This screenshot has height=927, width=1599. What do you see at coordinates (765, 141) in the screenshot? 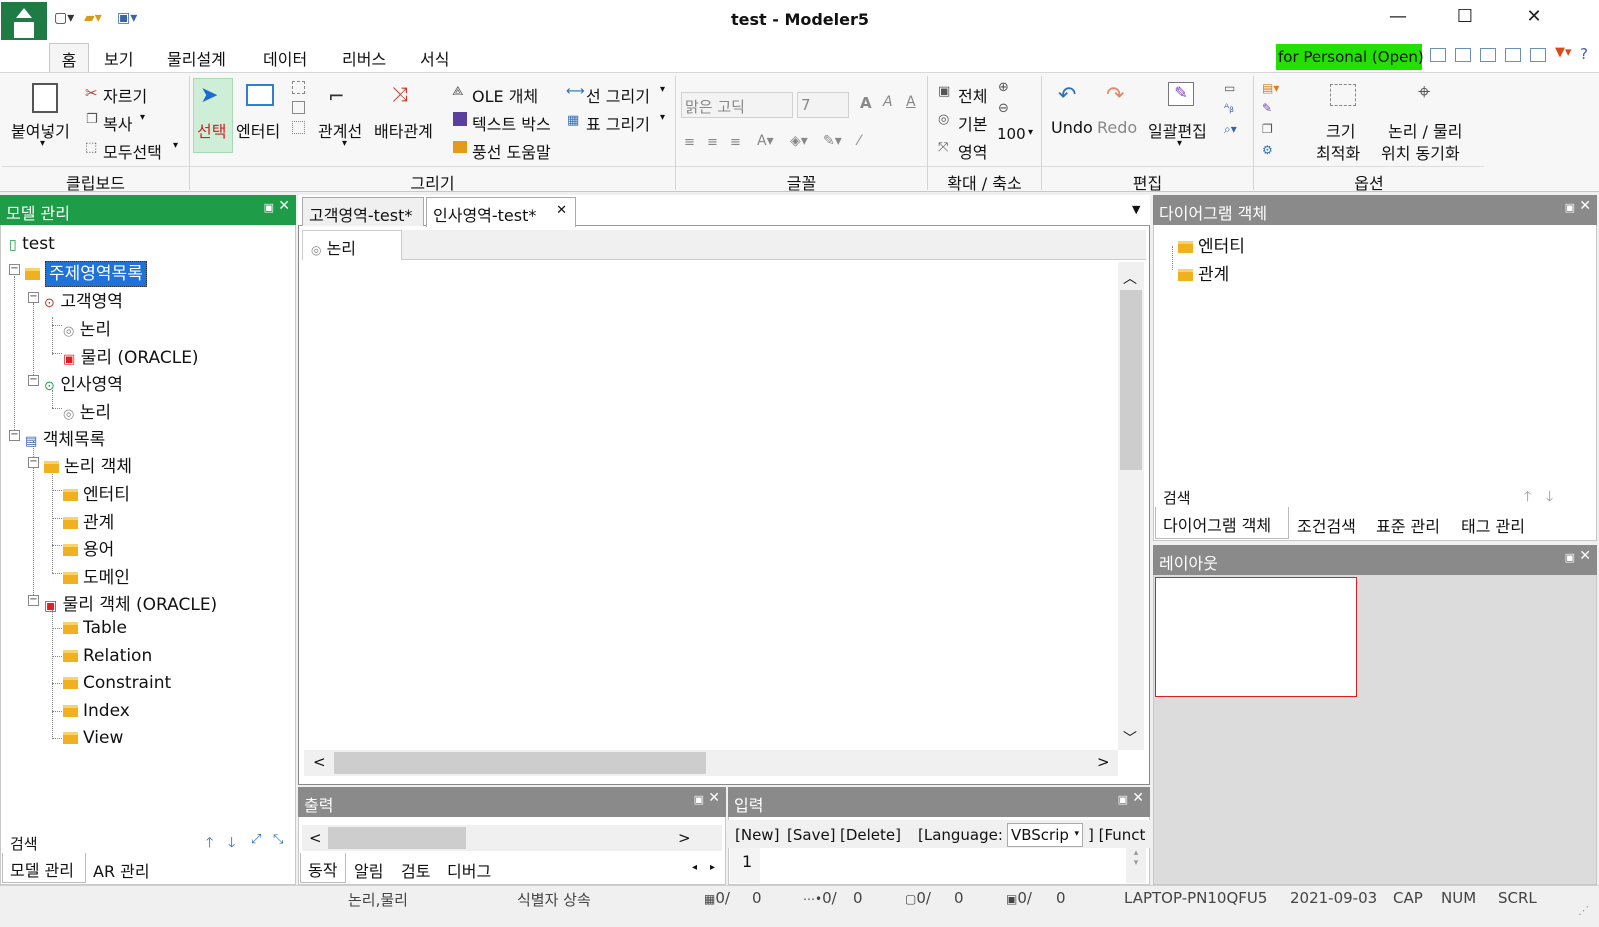
I see `font-color-icon: A▾` at bounding box center [765, 141].